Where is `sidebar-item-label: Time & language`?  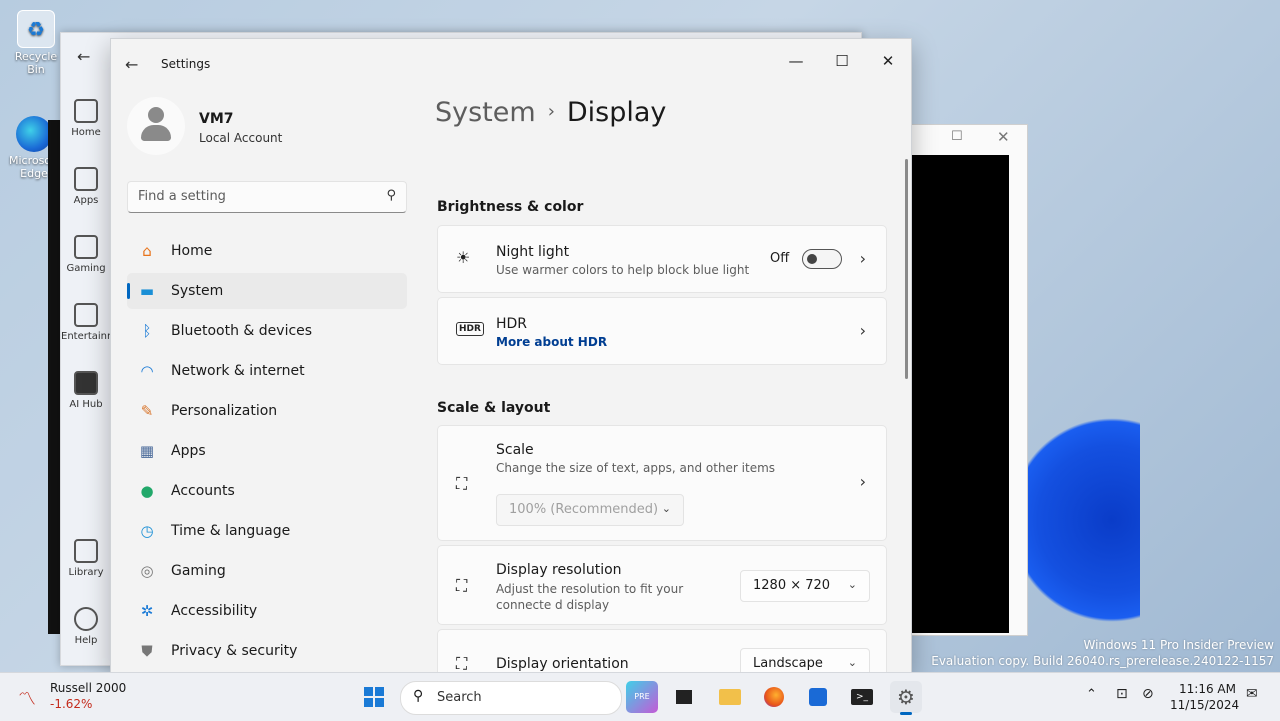
sidebar-item-label: Time & language is located at coordinates (231, 531).